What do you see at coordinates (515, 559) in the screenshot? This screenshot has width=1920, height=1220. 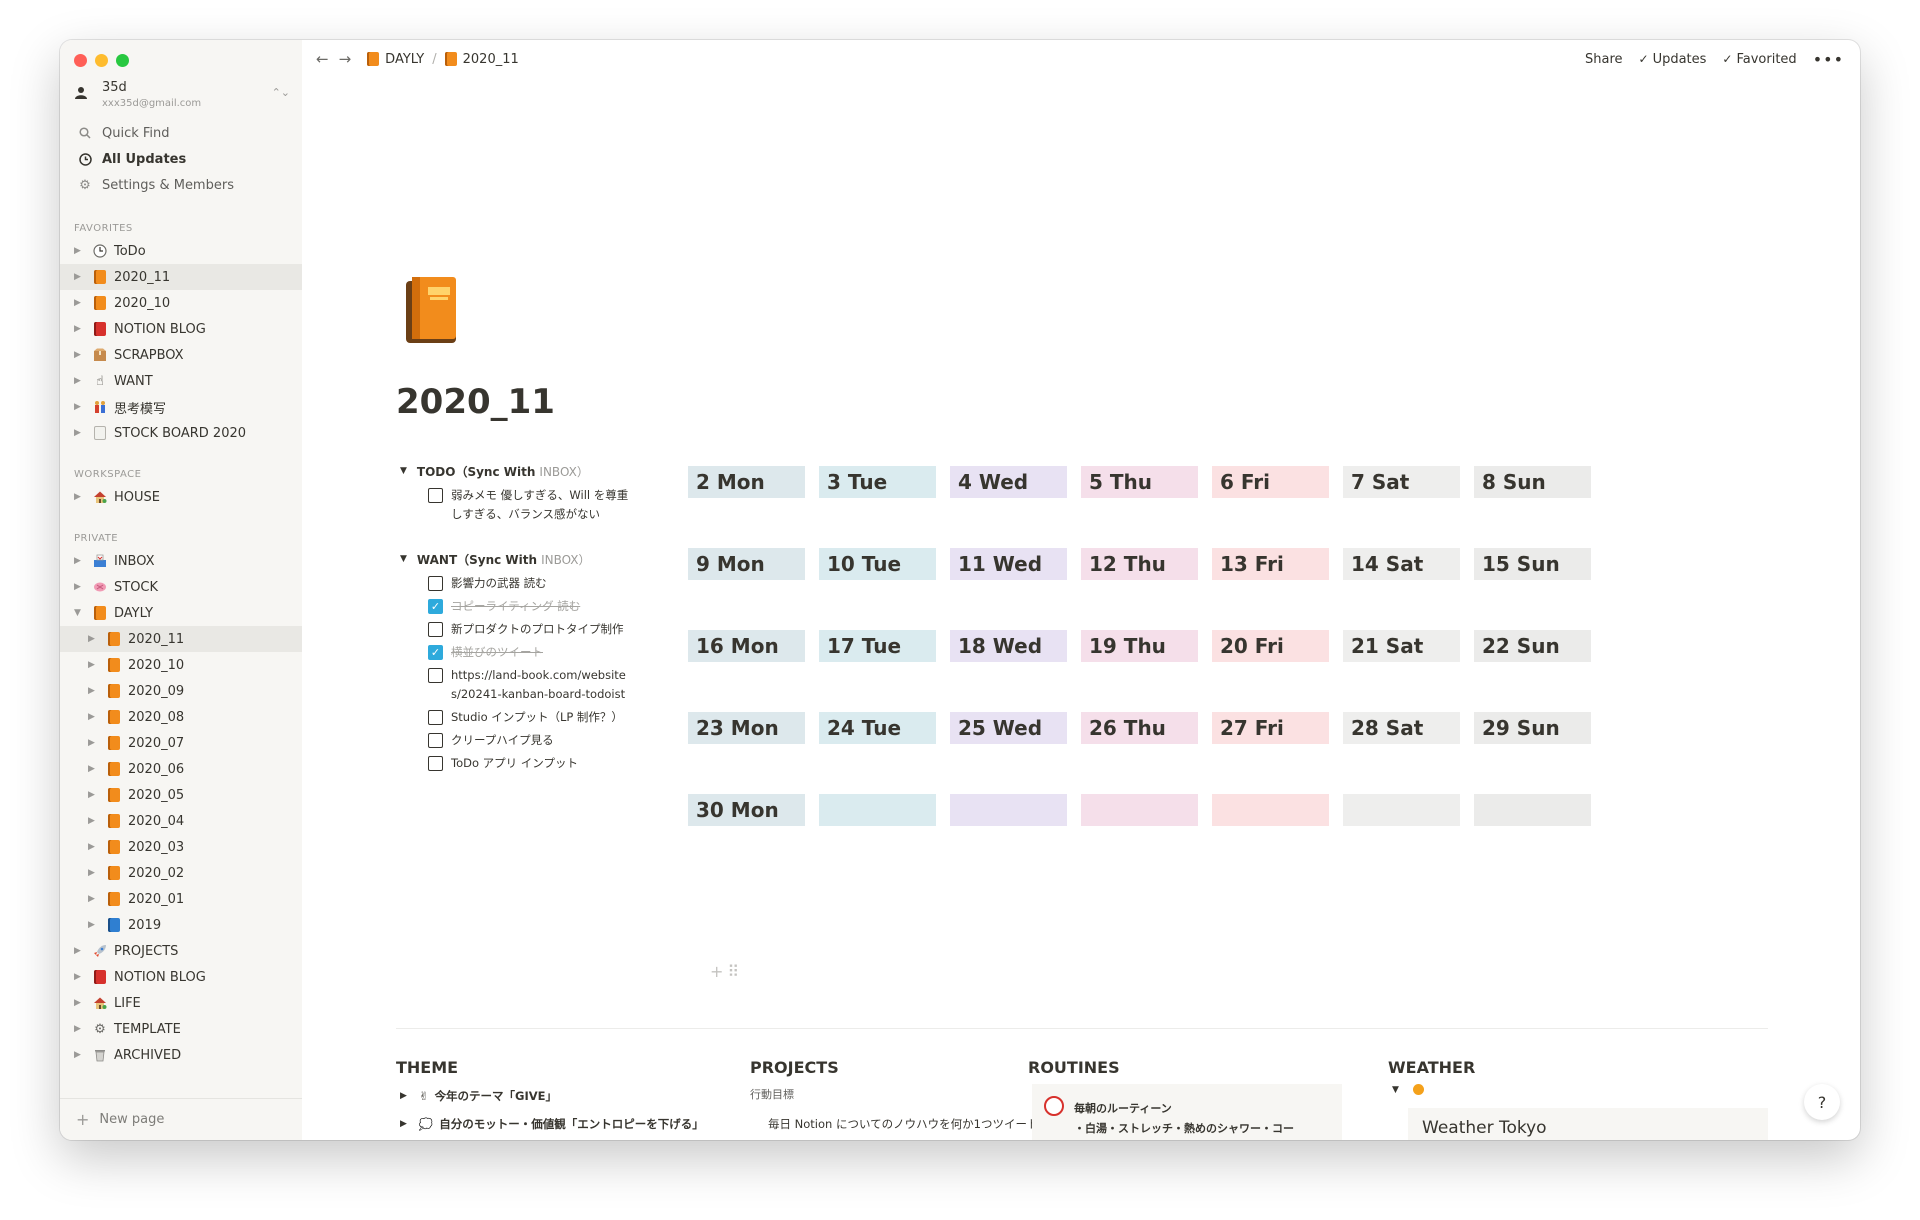 I see `want-toggle: ▼ WANT（Sync With INBOX）` at bounding box center [515, 559].